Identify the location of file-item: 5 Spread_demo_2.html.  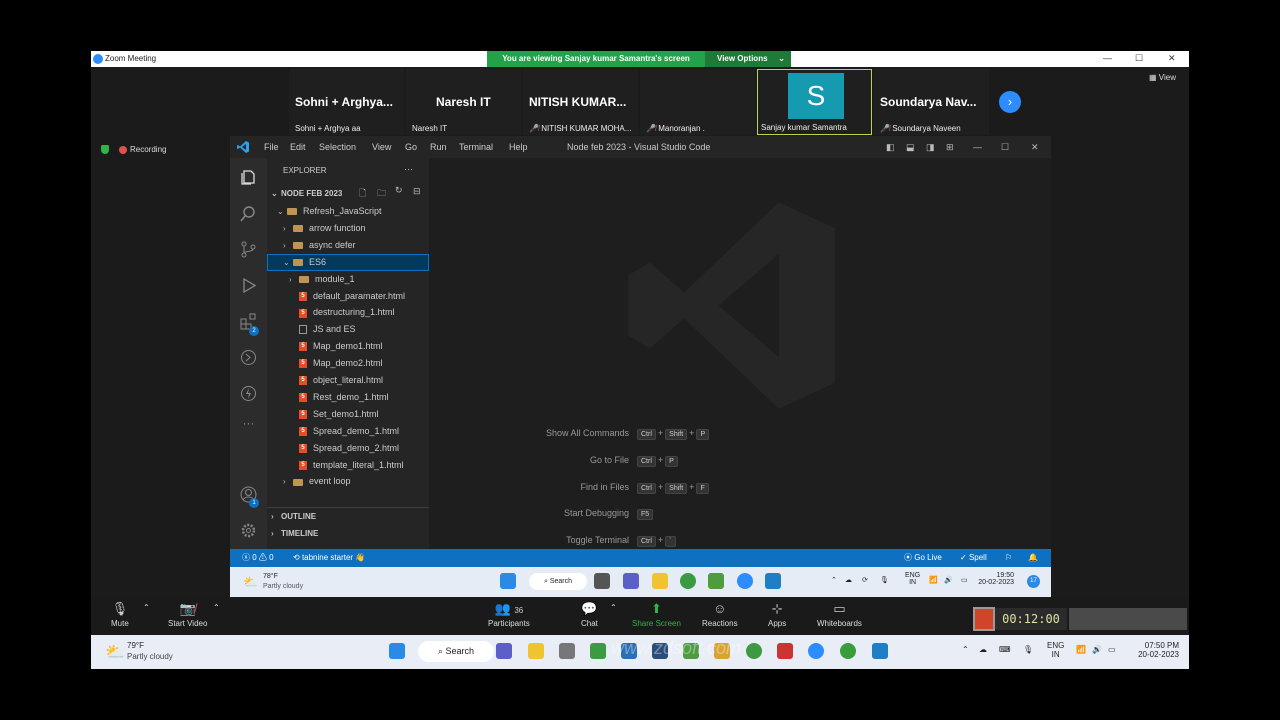
(348, 448).